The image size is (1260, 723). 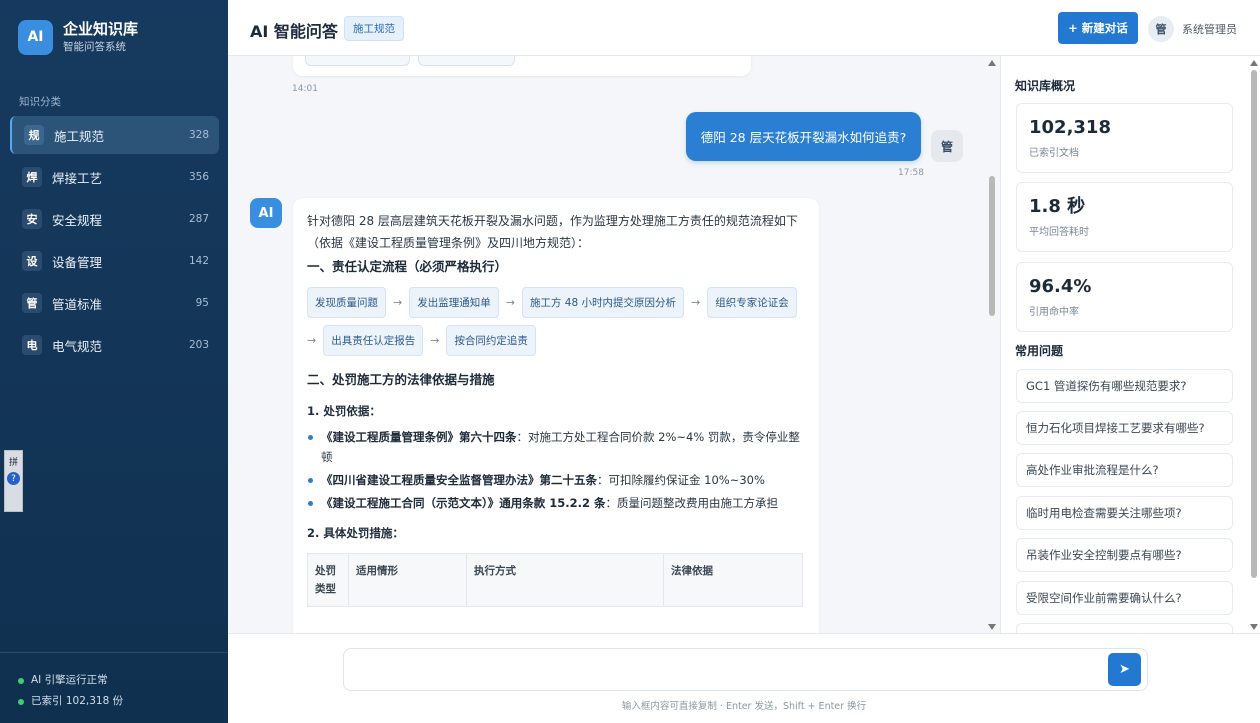 I want to click on brand: AI 企业知识库 智能问答系统, so click(x=78, y=37).